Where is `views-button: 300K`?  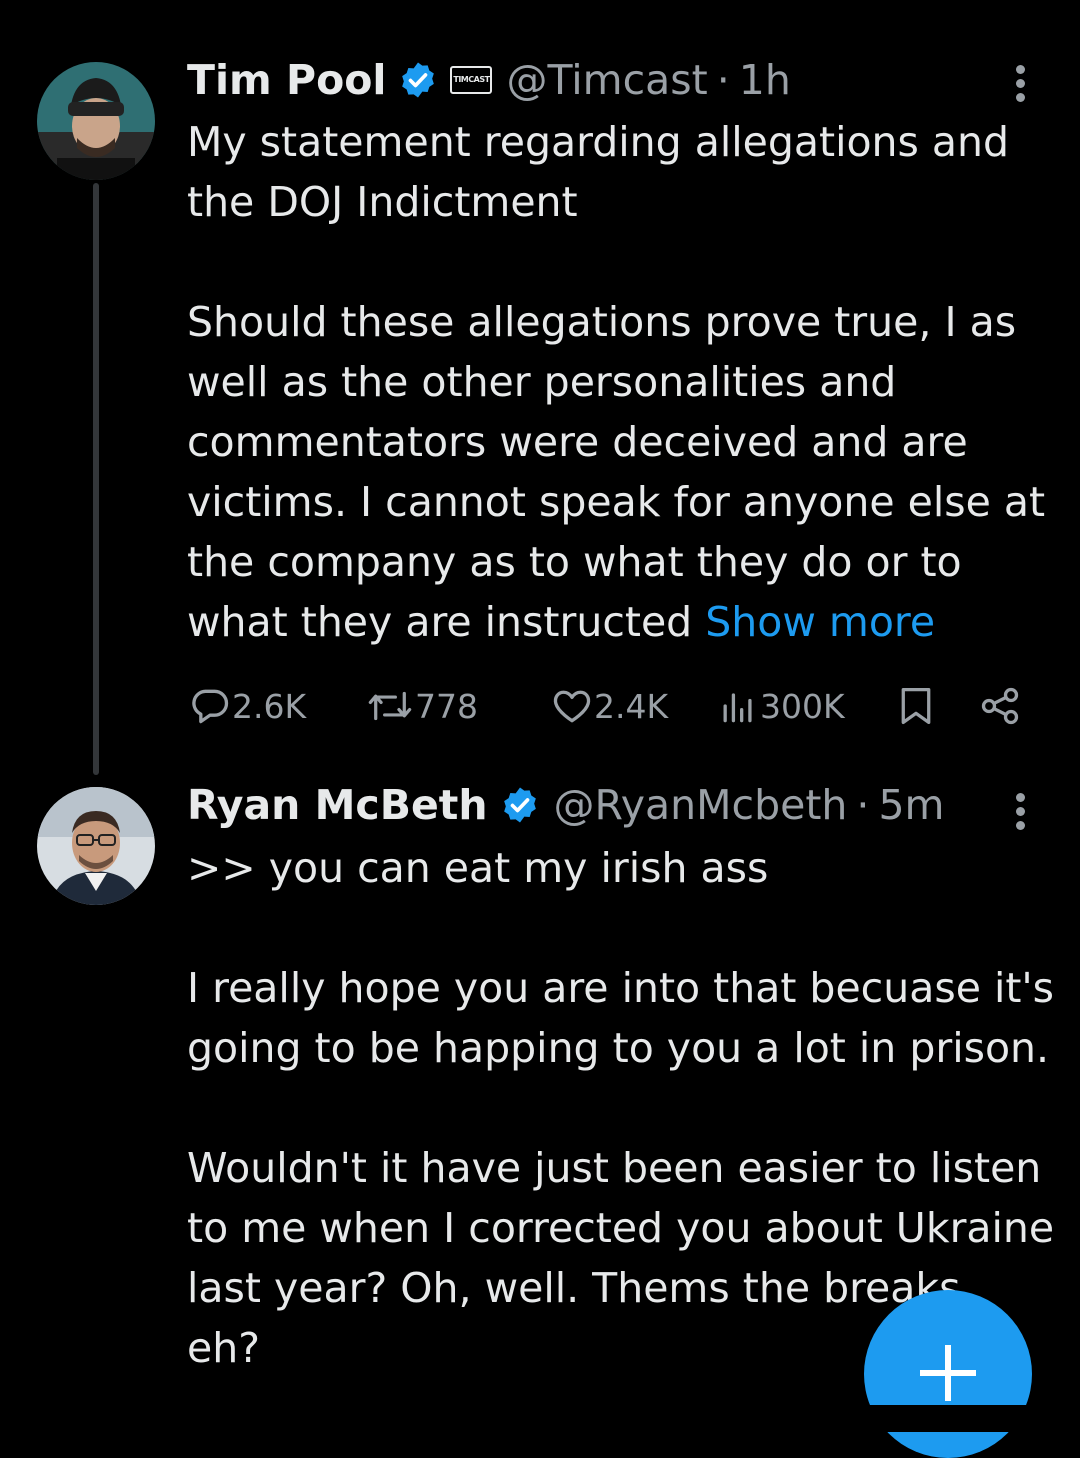
views-button: 300K is located at coordinates (780, 706).